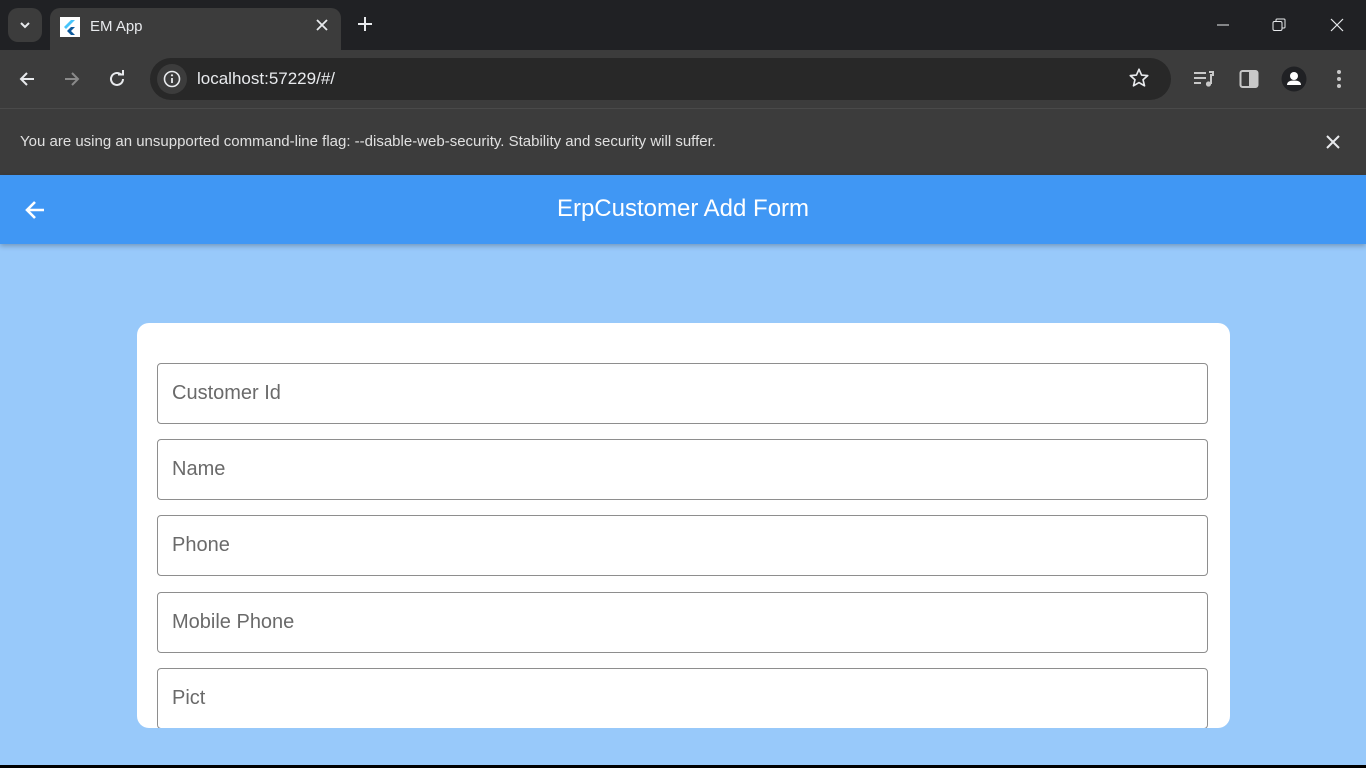 Image resolution: width=1366 pixels, height=768 pixels. I want to click on star-icon, so click(1139, 77).